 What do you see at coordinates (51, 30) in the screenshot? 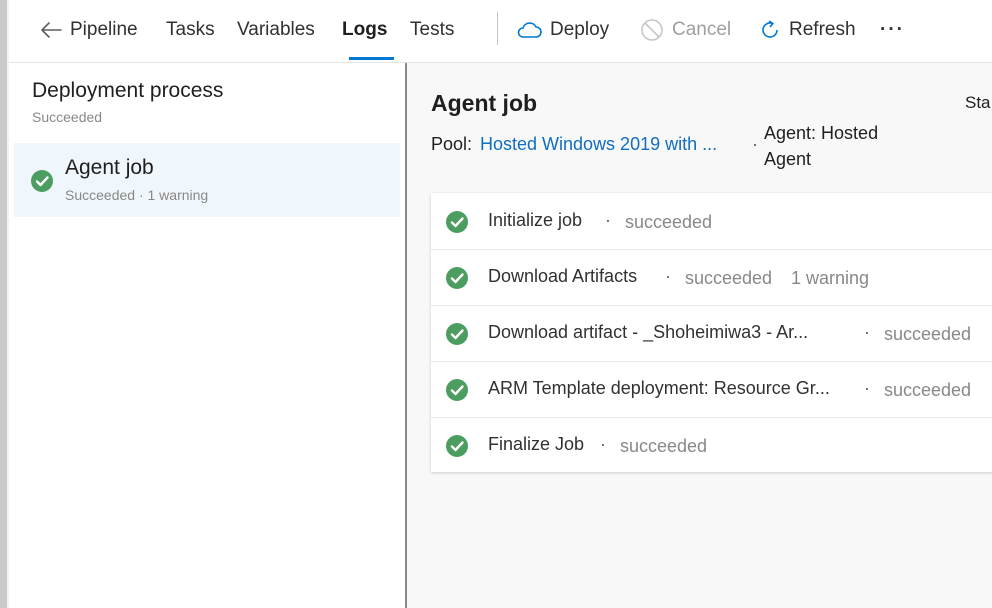
I see `arrow-left-icon` at bounding box center [51, 30].